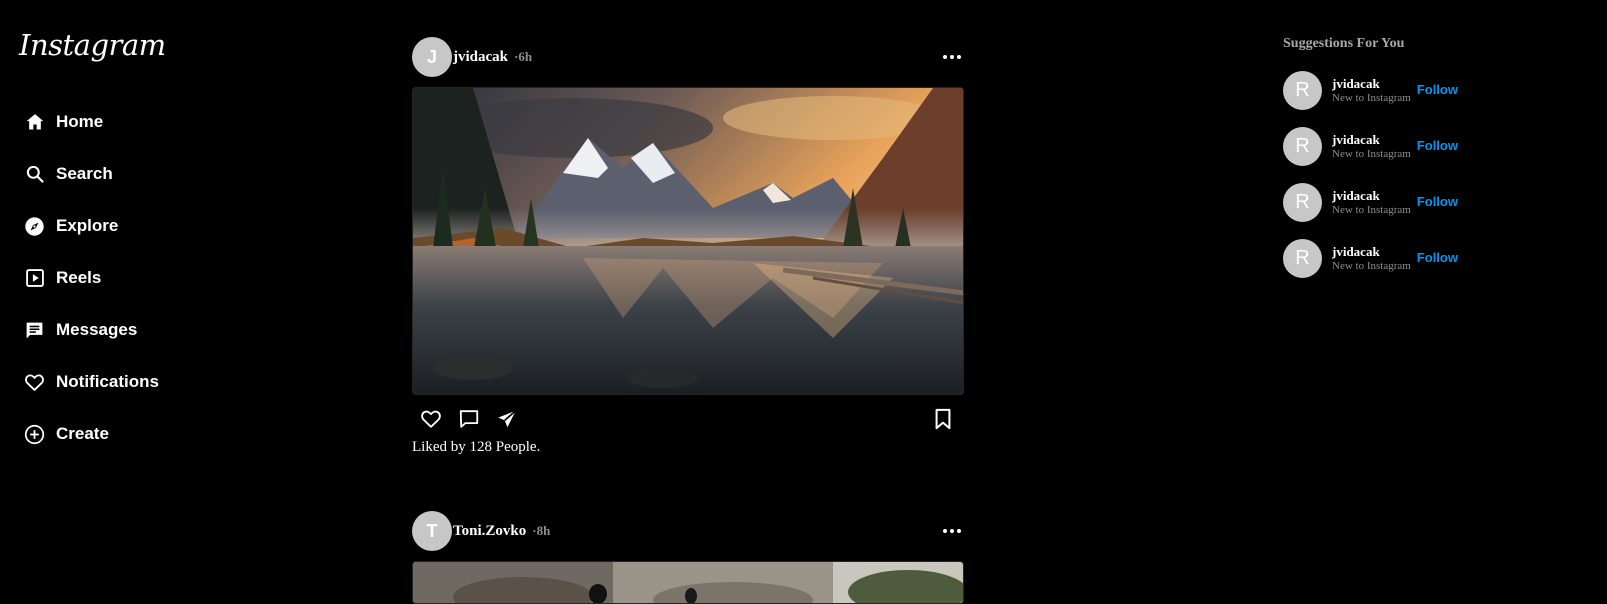  Describe the element at coordinates (34, 278) in the screenshot. I see `reels-icon` at that location.